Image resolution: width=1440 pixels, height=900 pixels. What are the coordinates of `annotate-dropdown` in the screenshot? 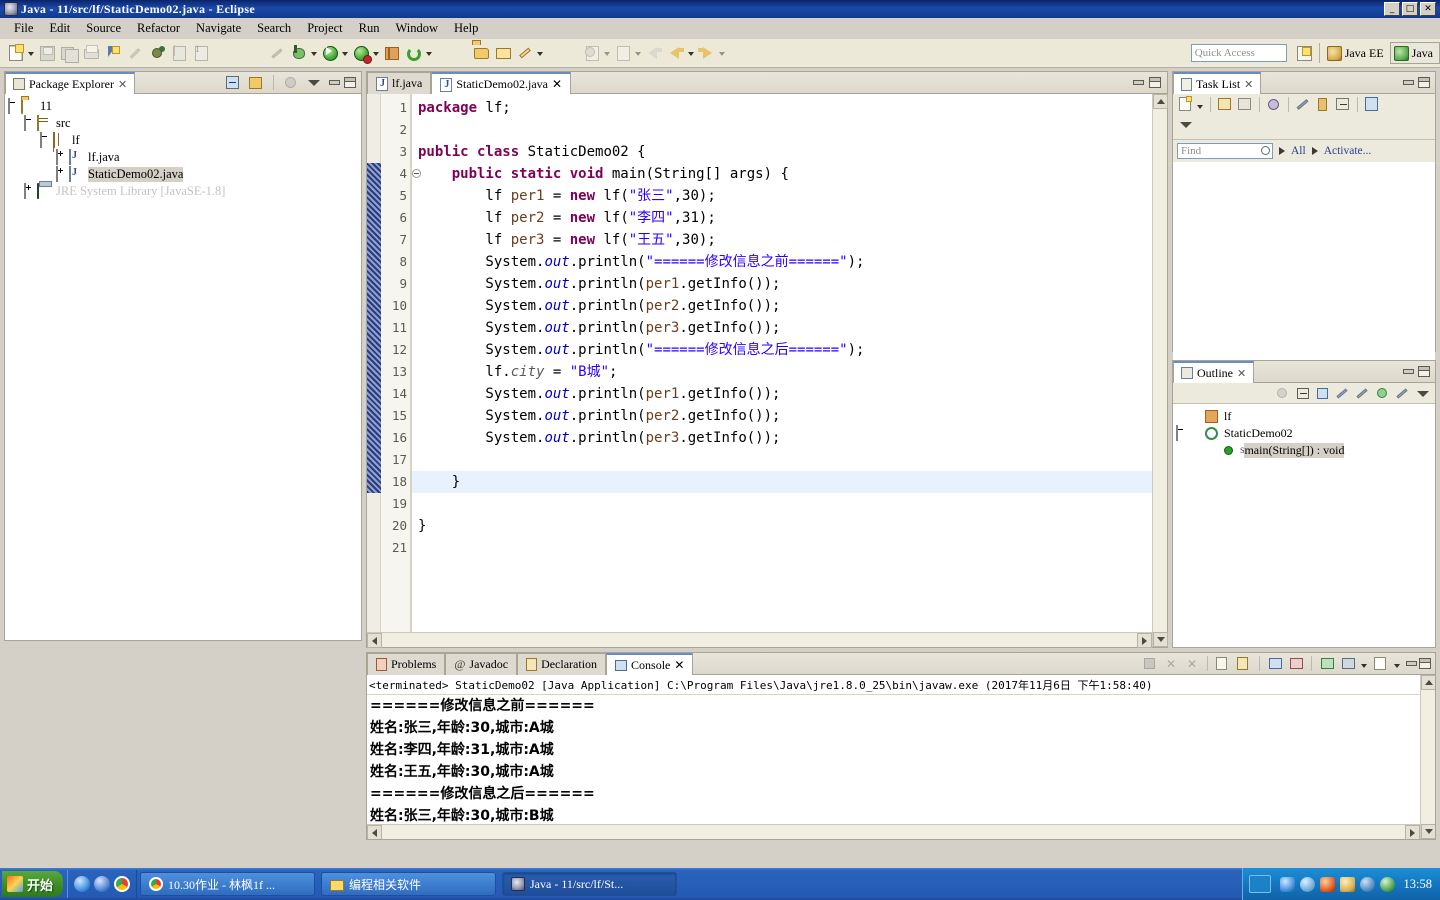 It's located at (540, 53).